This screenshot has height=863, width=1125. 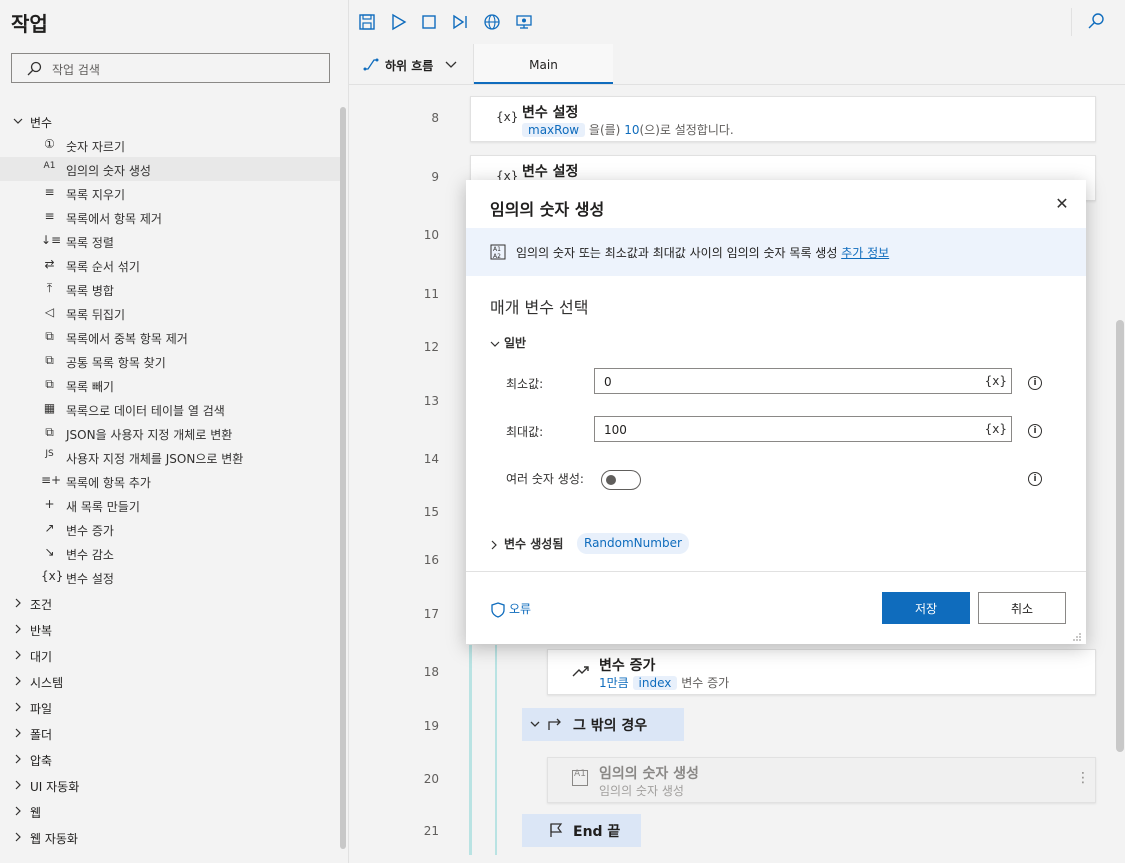 I want to click on action-item: ⧉ JSON을 사용자 지정 개체로 변환, so click(x=170, y=433).